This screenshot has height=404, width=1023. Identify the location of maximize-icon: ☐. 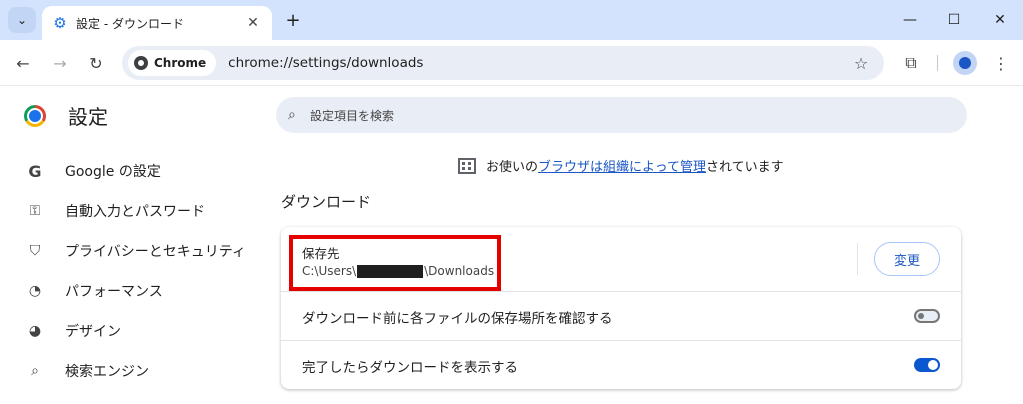
(954, 20).